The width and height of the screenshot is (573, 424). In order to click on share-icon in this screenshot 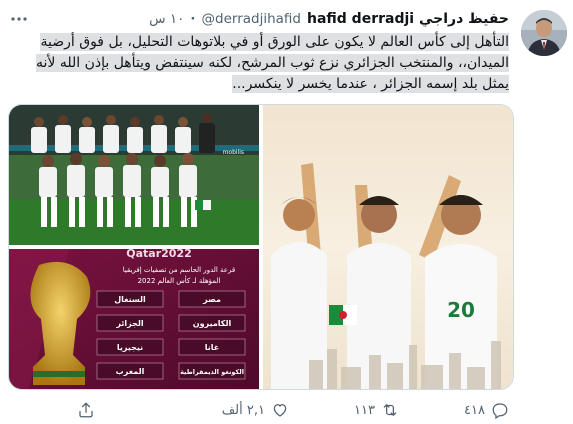, I will do `click(86, 410)`.